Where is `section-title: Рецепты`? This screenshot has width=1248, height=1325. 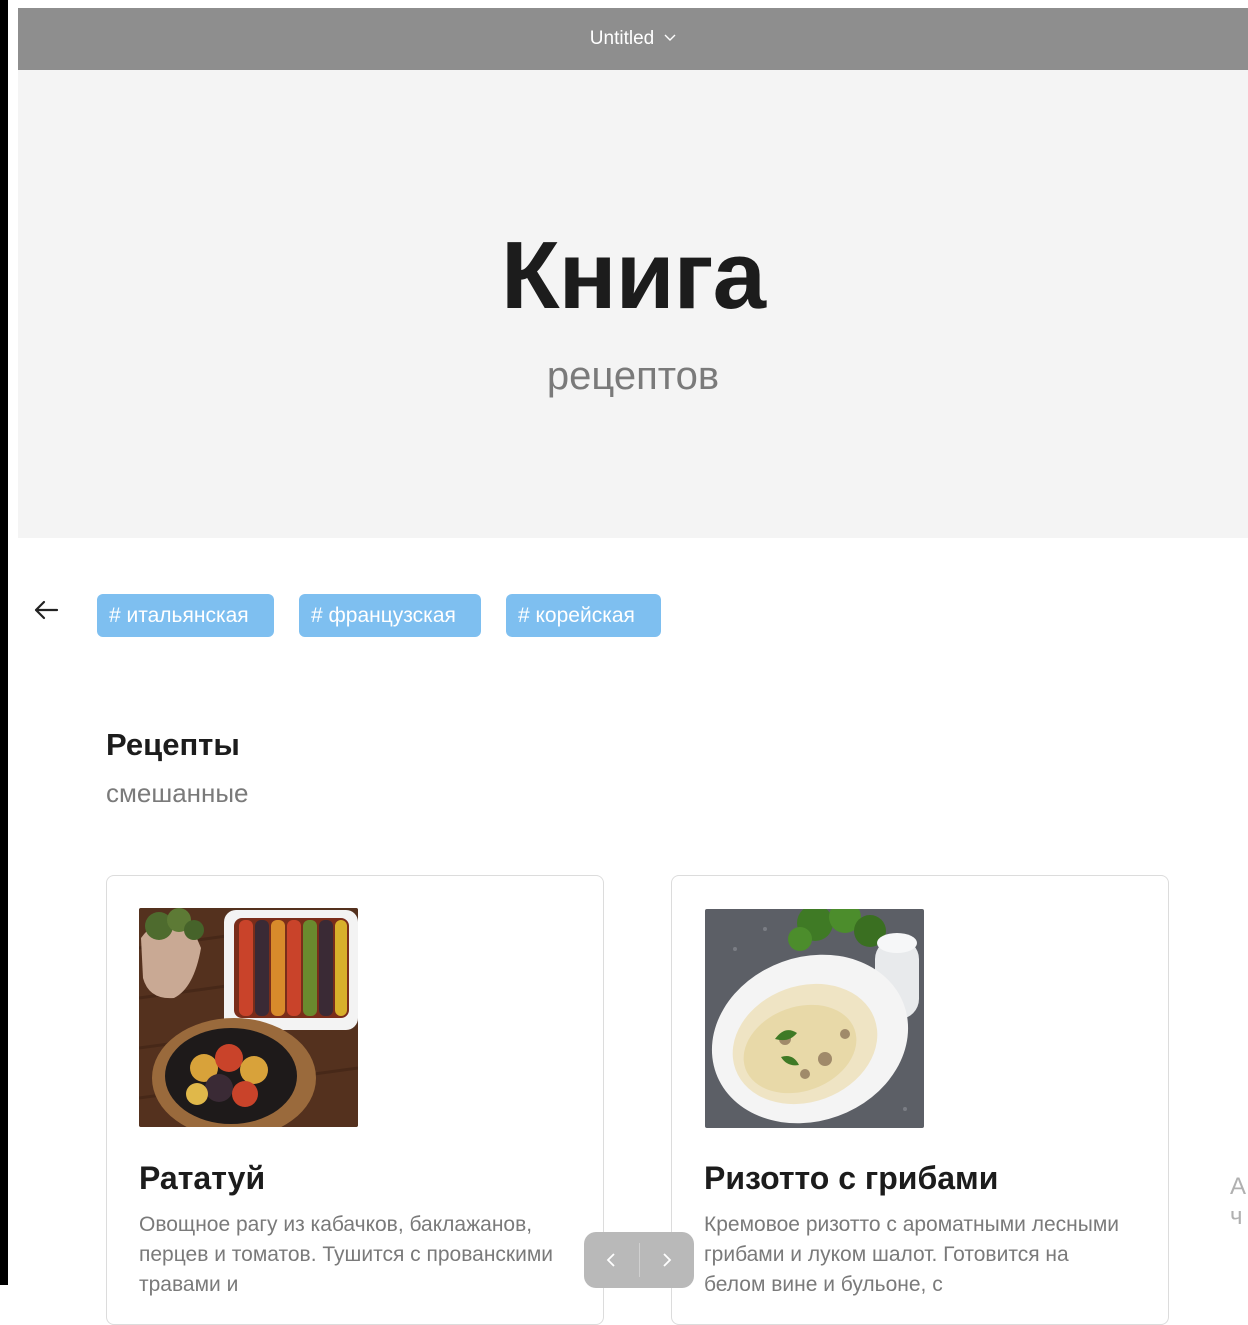
section-title: Рецепты is located at coordinates (173, 744).